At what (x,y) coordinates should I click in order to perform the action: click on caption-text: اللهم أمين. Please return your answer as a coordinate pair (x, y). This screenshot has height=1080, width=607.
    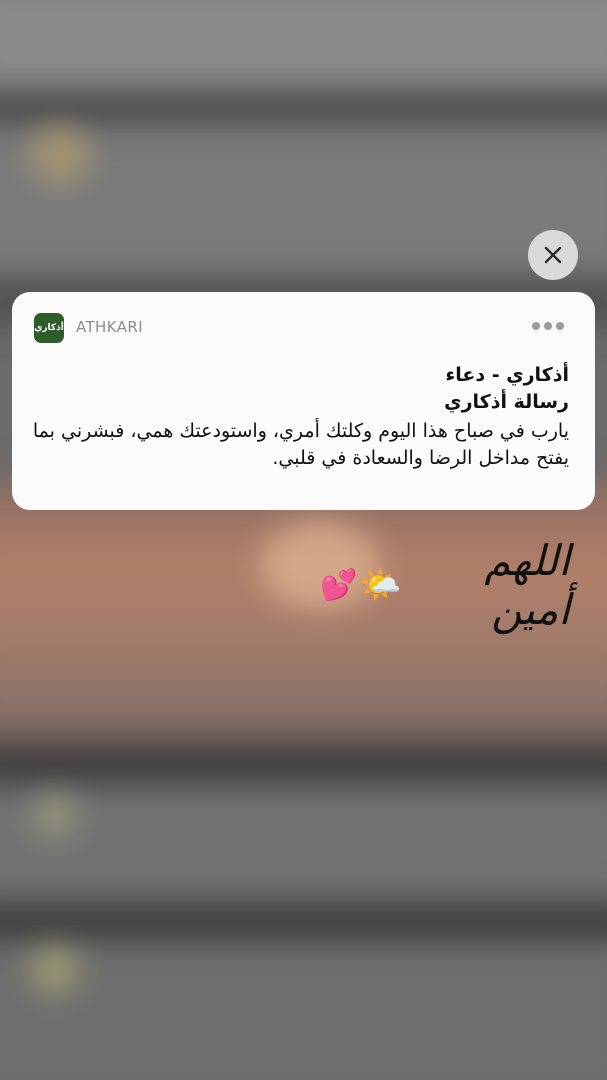
    Looking at the image, I should click on (527, 585).